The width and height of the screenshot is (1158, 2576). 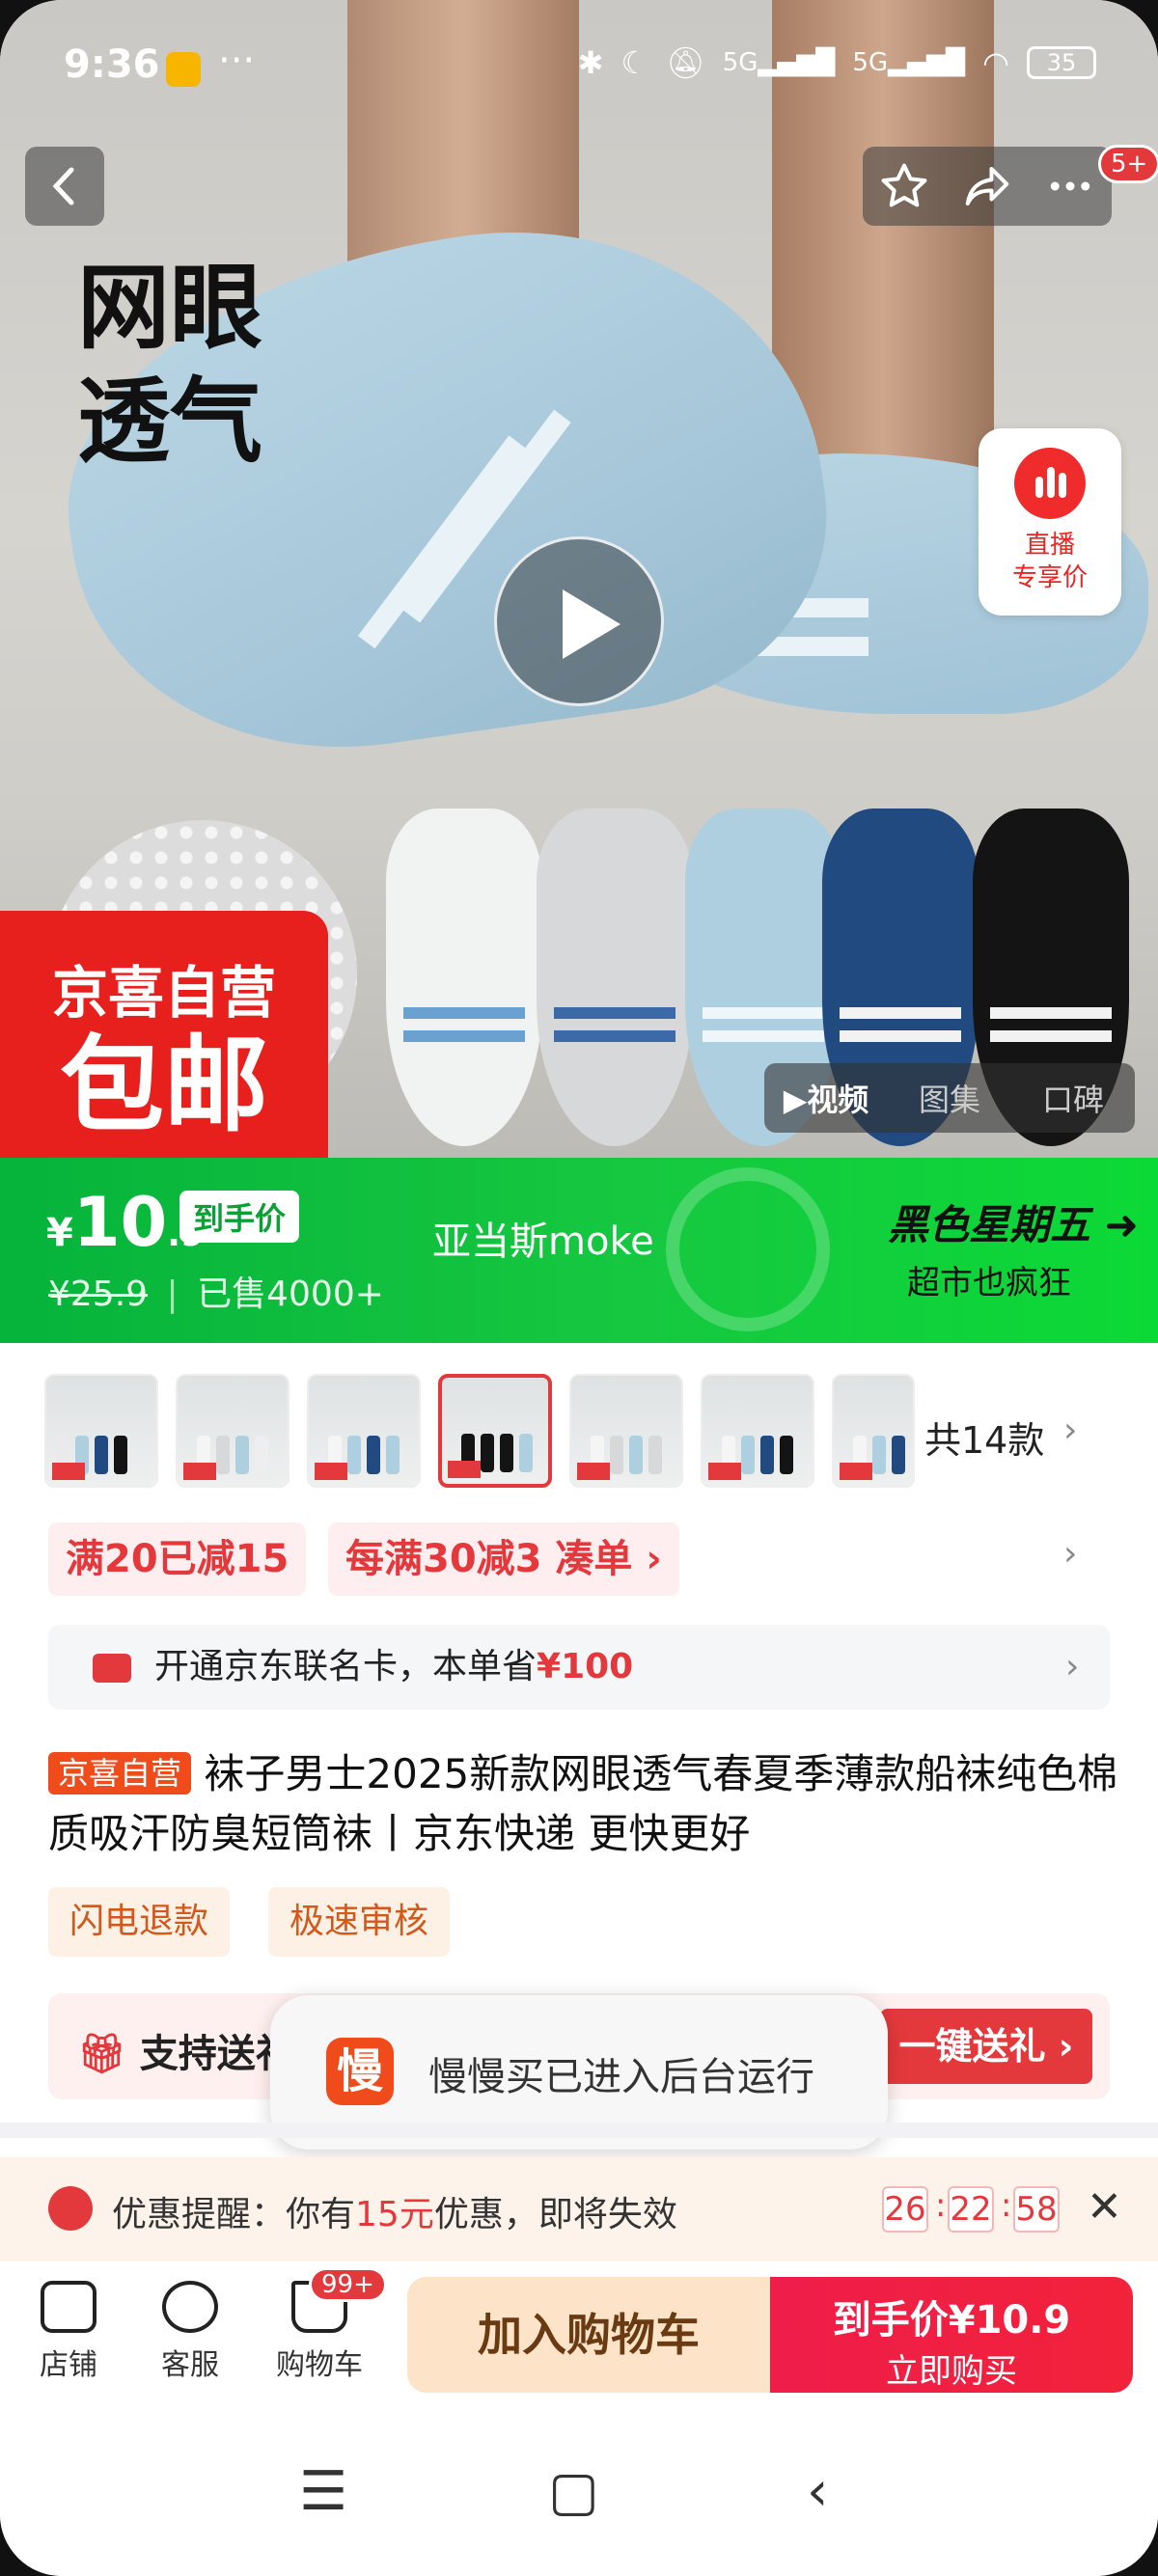 I want to click on back-arrow-icon: ‹, so click(x=817, y=2491).